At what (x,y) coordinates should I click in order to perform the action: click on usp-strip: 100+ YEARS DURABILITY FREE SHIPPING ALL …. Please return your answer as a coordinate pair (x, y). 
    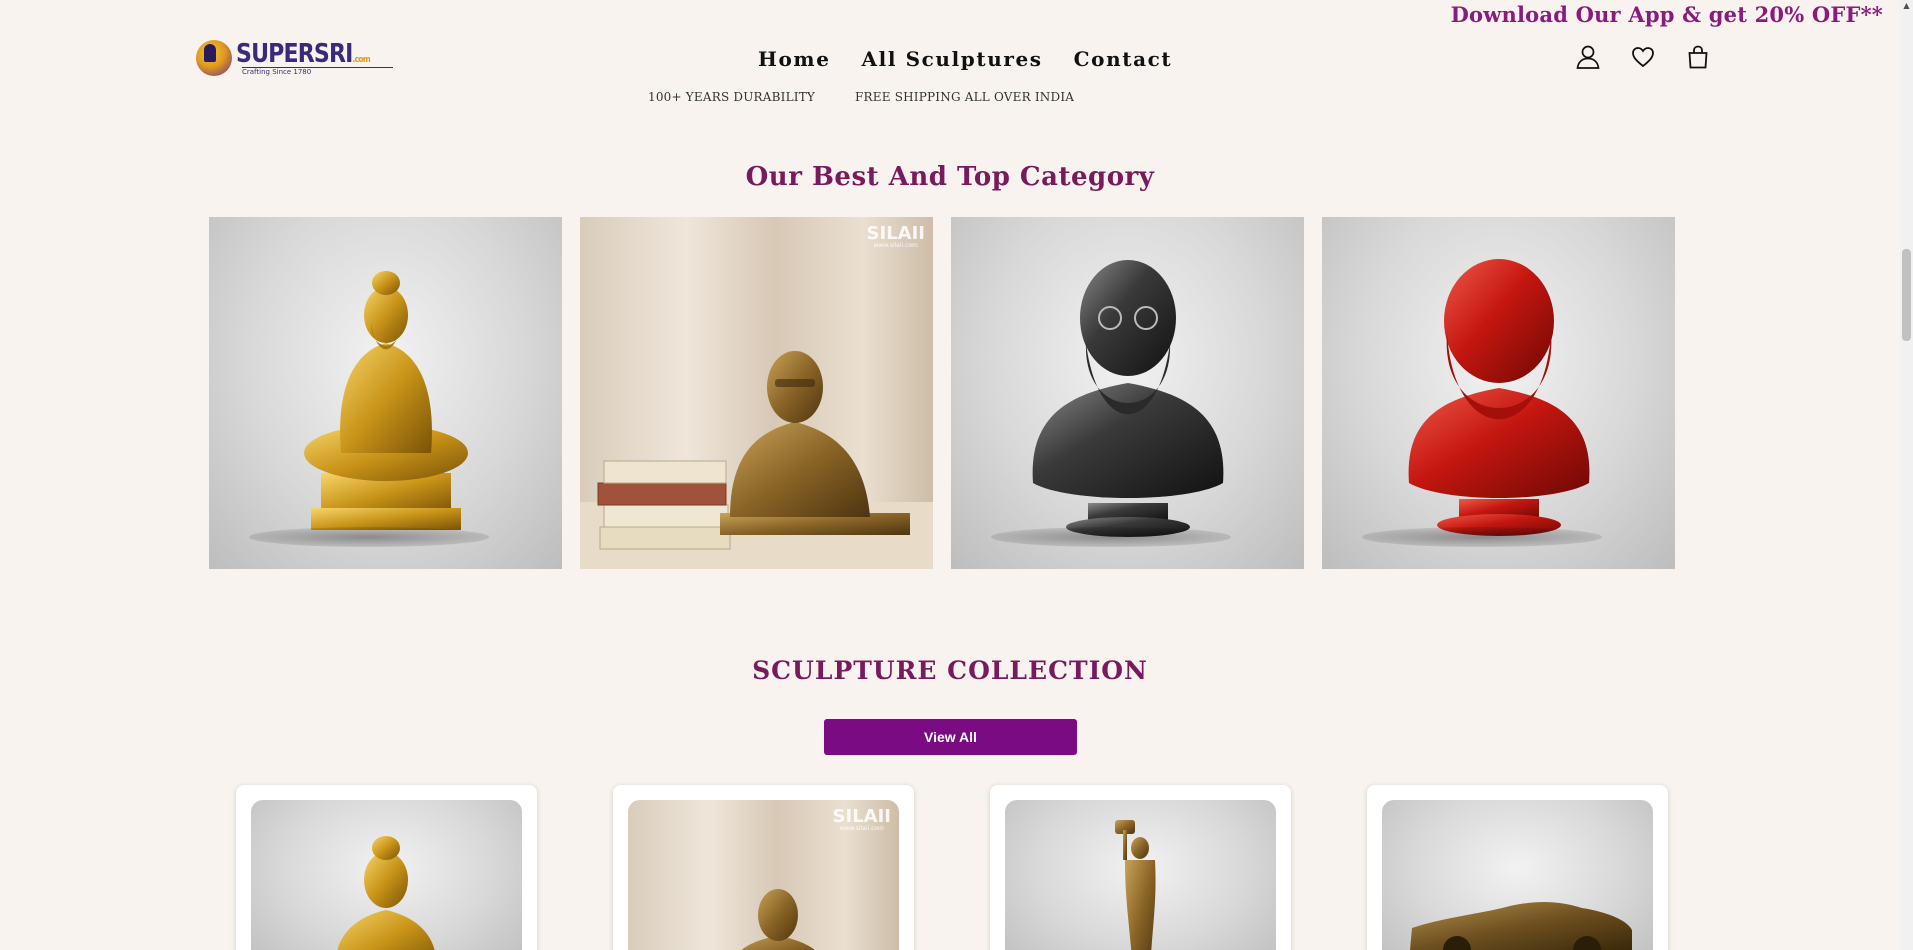
    Looking at the image, I should click on (861, 97).